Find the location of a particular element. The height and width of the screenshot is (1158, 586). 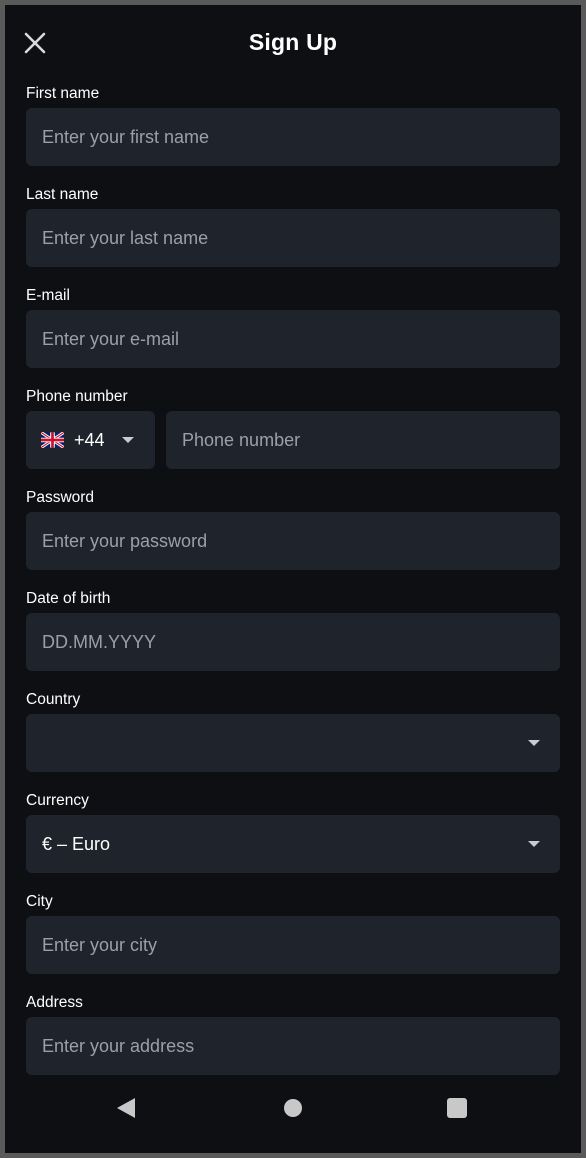

city-box is located at coordinates (293, 945).